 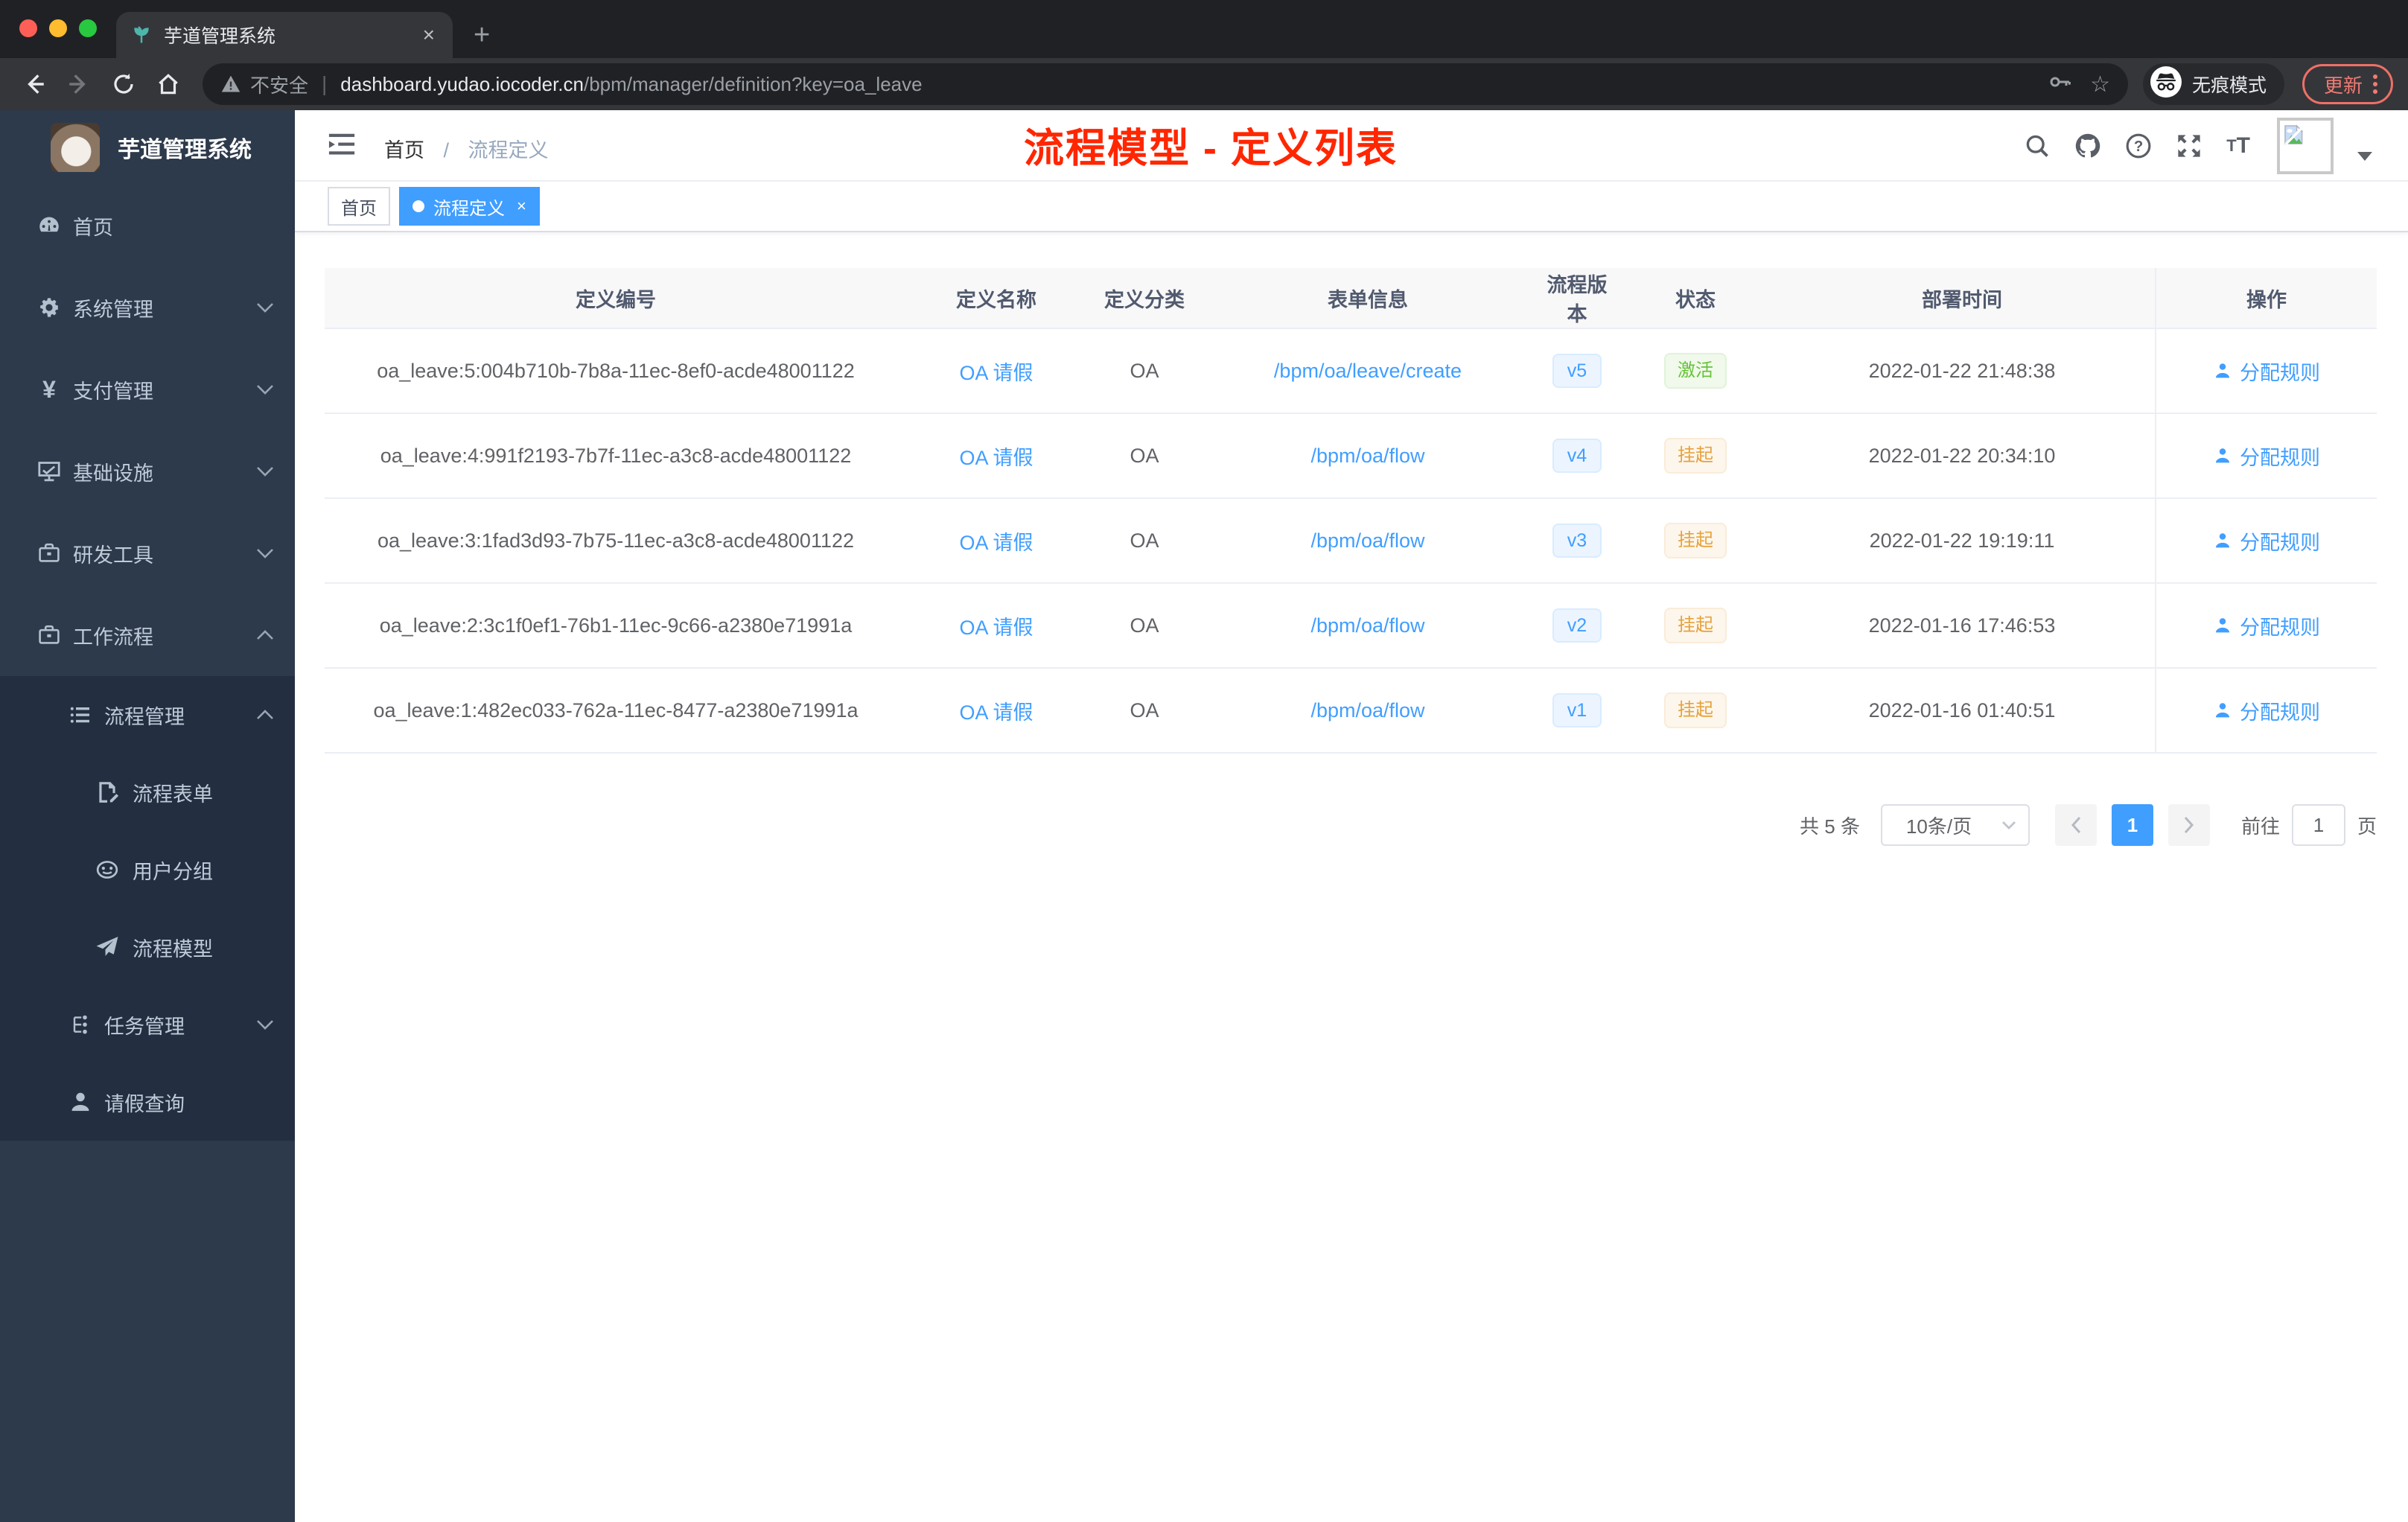 I want to click on incognito-icon, so click(x=2166, y=84).